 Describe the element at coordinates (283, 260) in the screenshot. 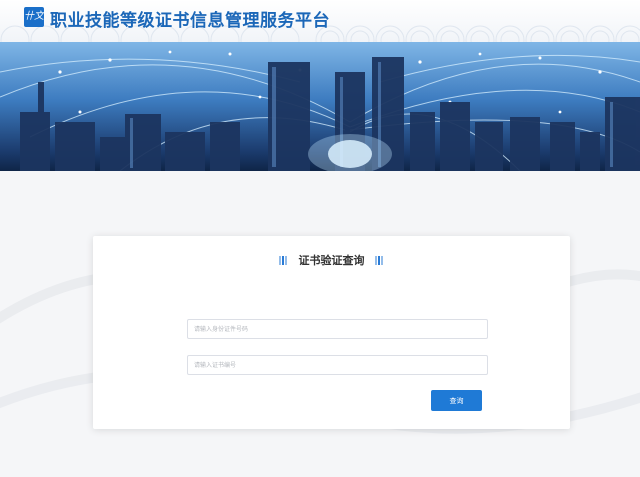

I see `title-left-bars-icon` at that location.